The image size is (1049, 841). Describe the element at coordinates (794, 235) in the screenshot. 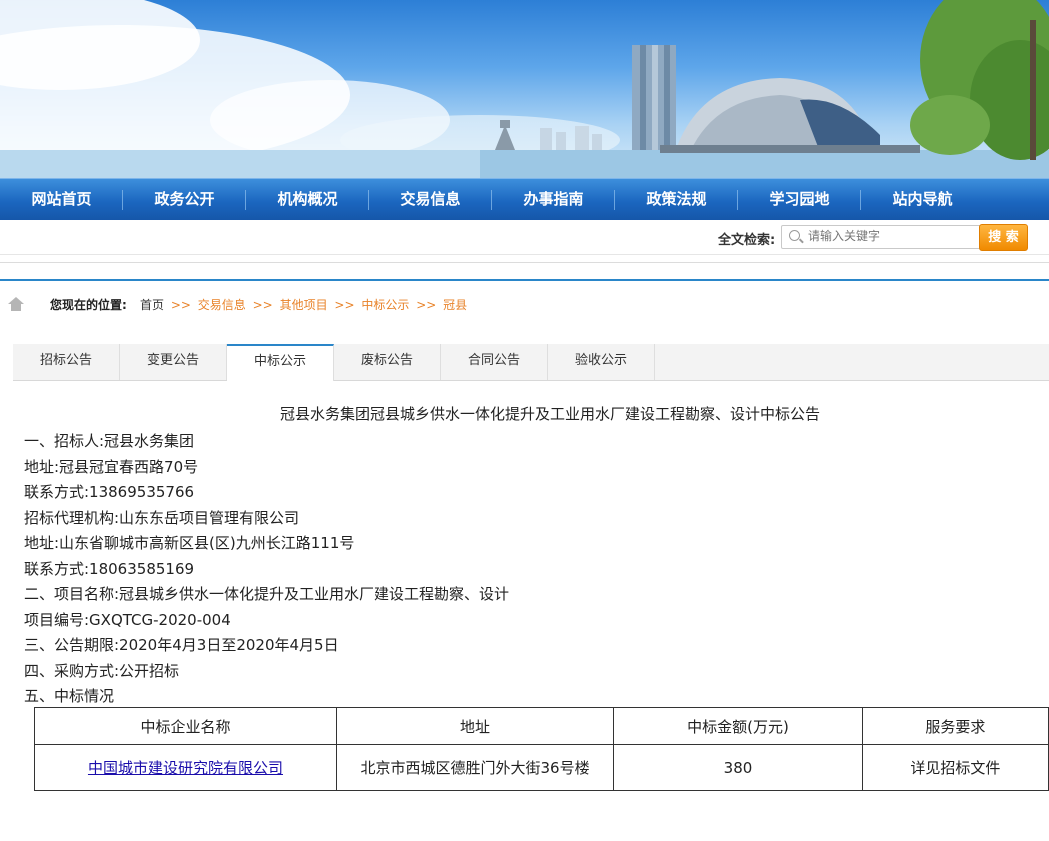

I see `search-icon` at that location.